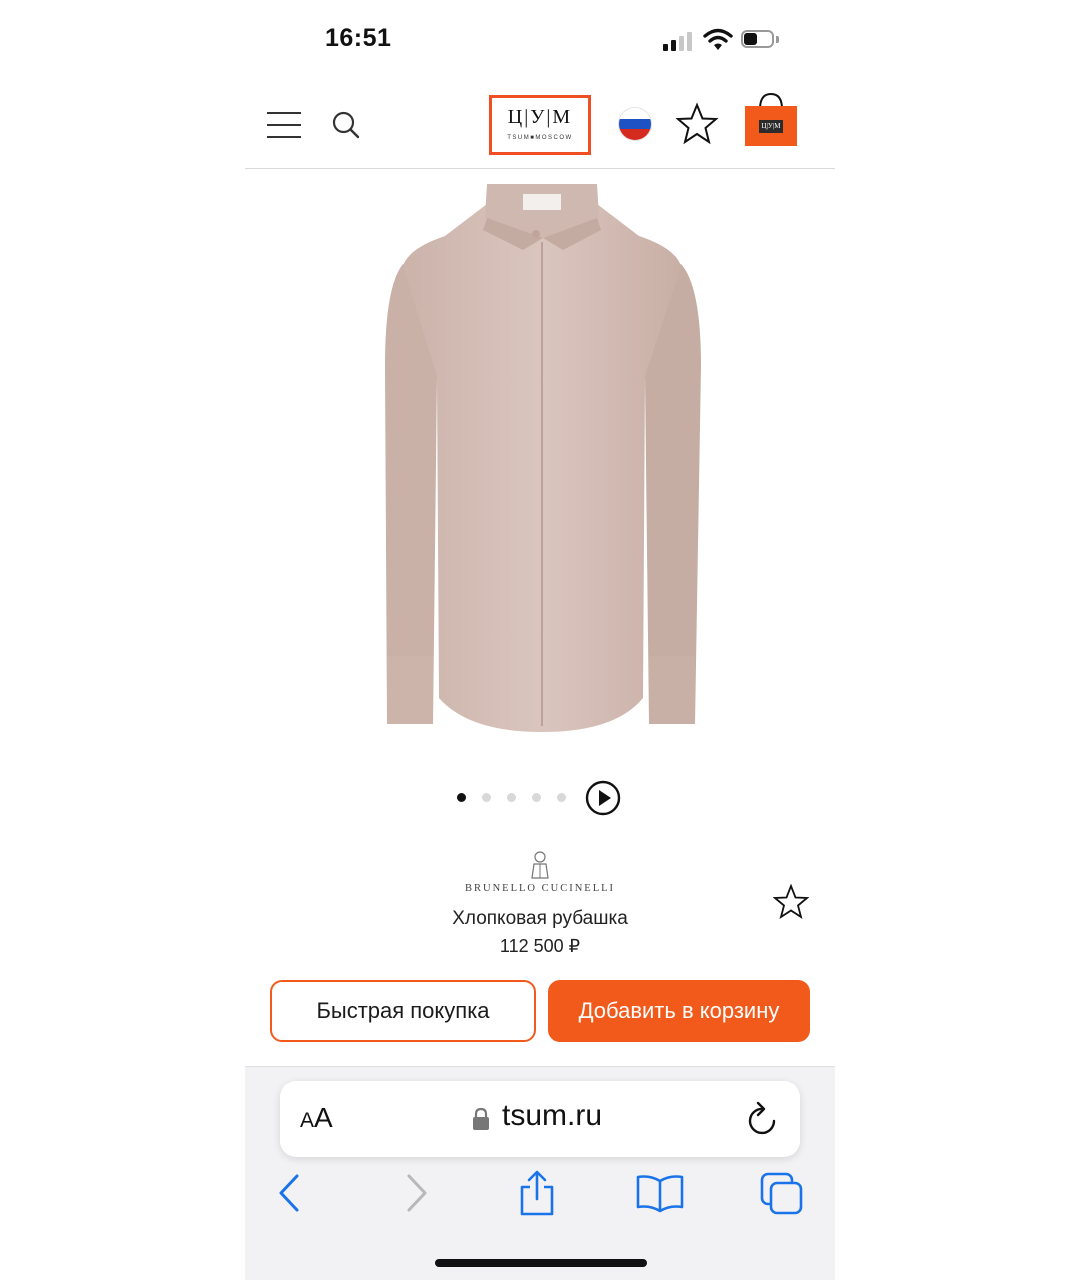 The height and width of the screenshot is (1280, 1080). I want to click on product-image, so click(542, 457).